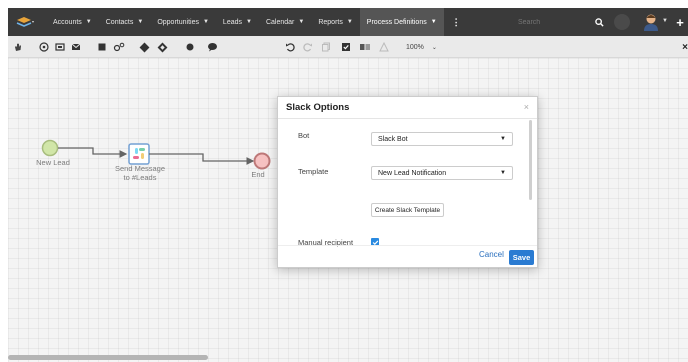  I want to click on chevron-down-icon: ⌄, so click(434, 47).